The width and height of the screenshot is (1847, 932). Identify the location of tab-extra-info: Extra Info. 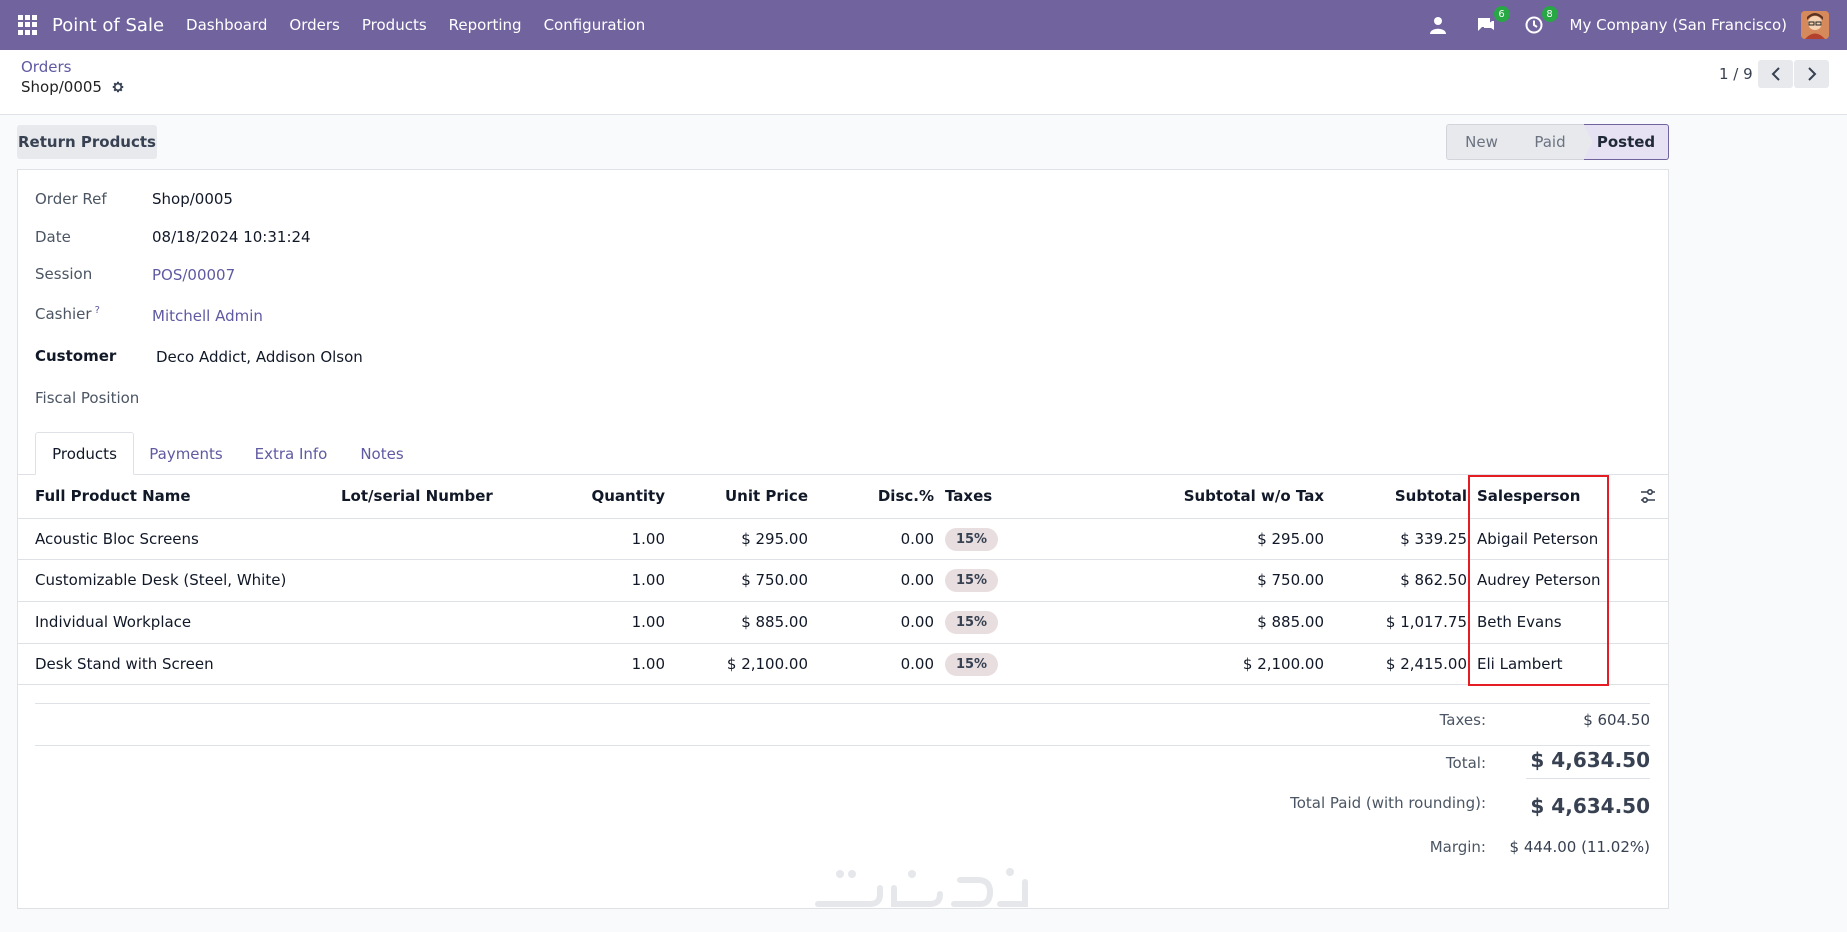
(291, 453).